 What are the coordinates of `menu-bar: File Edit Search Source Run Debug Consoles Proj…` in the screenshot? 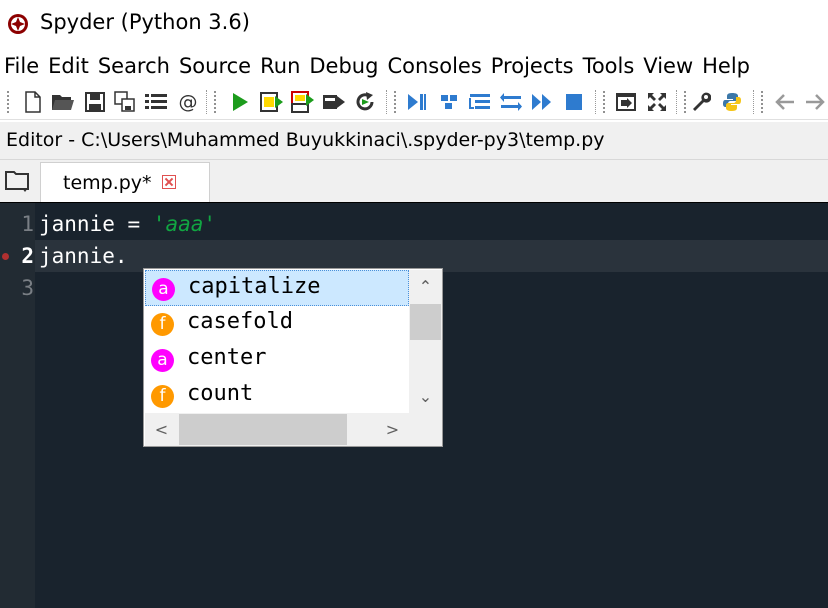 It's located at (414, 66).